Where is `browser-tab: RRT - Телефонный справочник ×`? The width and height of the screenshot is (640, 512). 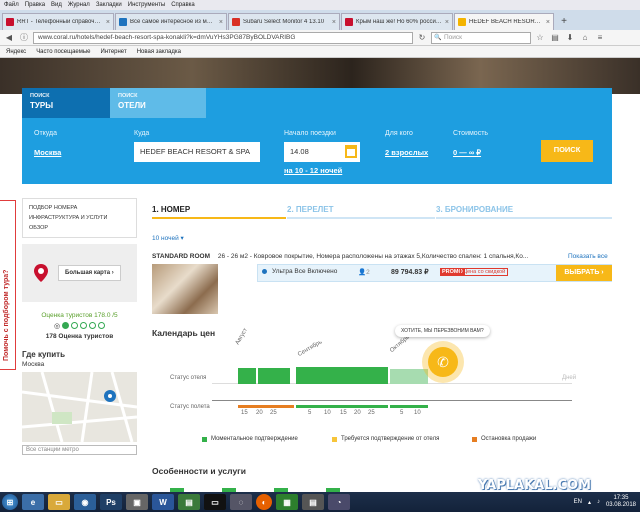 browser-tab: RRT - Телефонный справочник × is located at coordinates (58, 21).